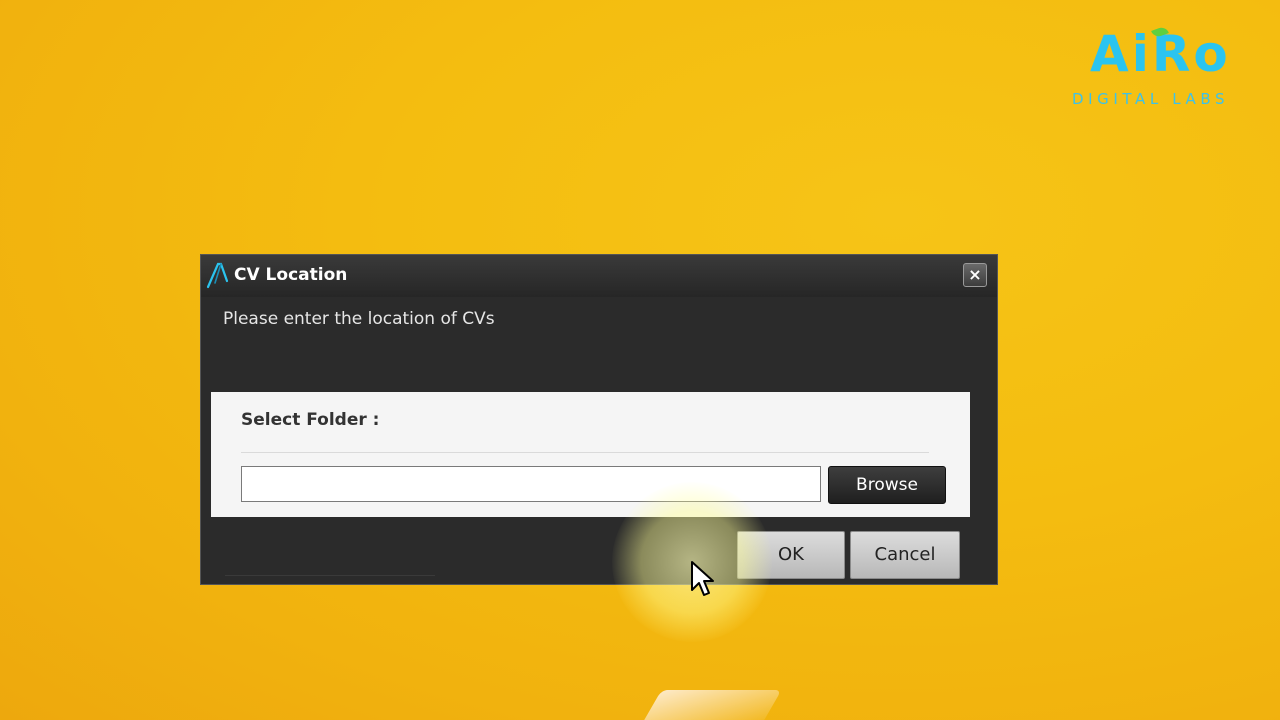 The width and height of the screenshot is (1280, 720). I want to click on dialog-title: CV Location, so click(291, 275).